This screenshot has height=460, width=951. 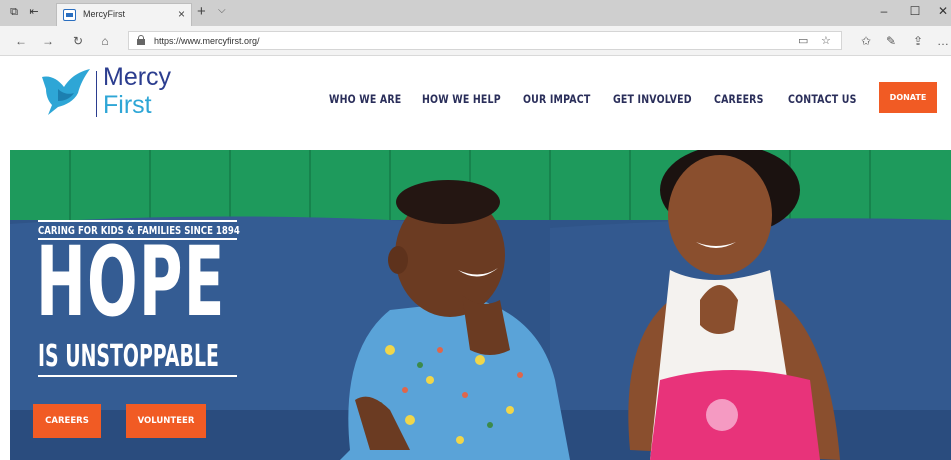 What do you see at coordinates (127, 105) in the screenshot?
I see `logo-text-first: First` at bounding box center [127, 105].